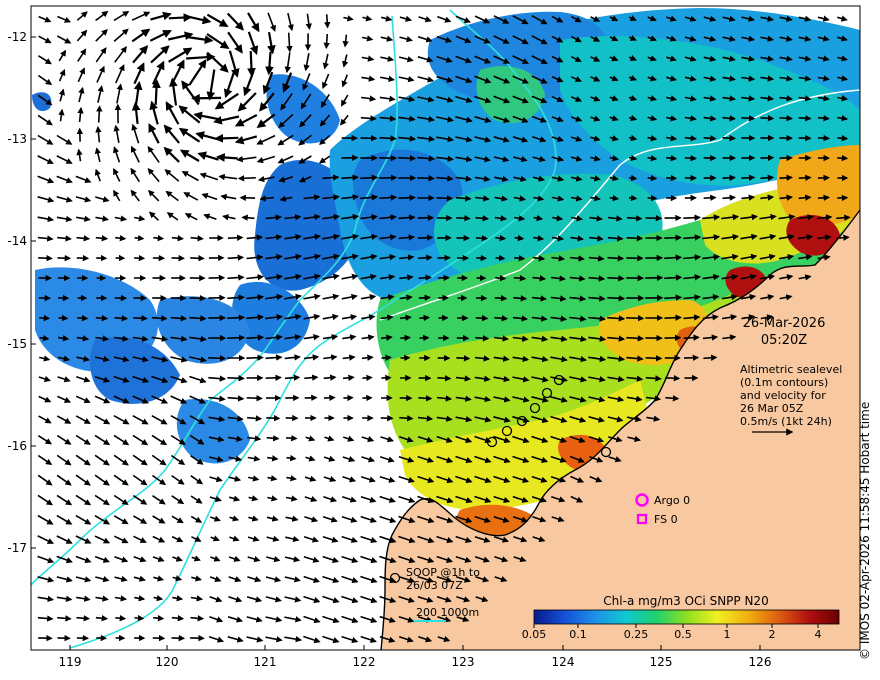 The height and width of the screenshot is (680, 880). Describe the element at coordinates (563, 662) in the screenshot. I see `x-tick-label: 124` at that location.